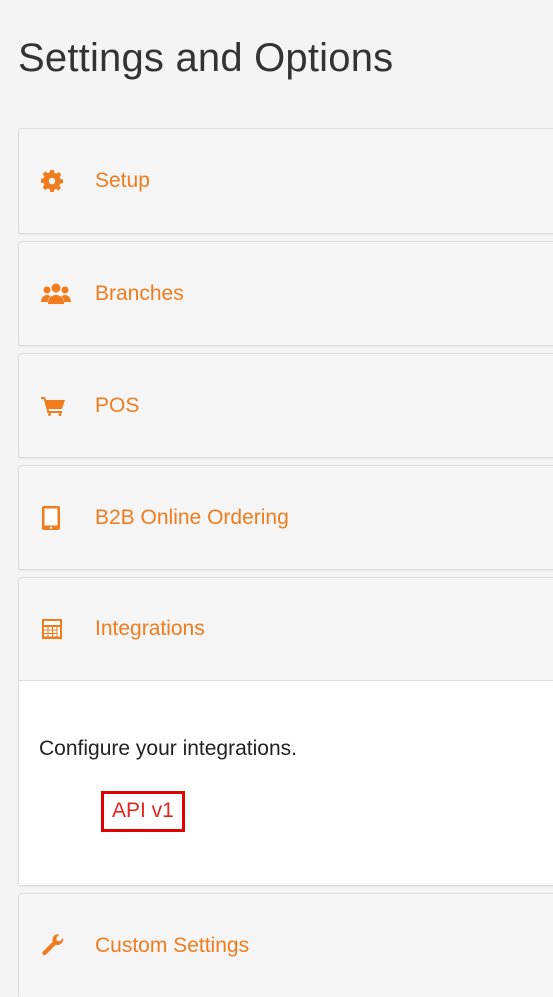 The height and width of the screenshot is (997, 553). I want to click on calculator-icon, so click(56, 629).